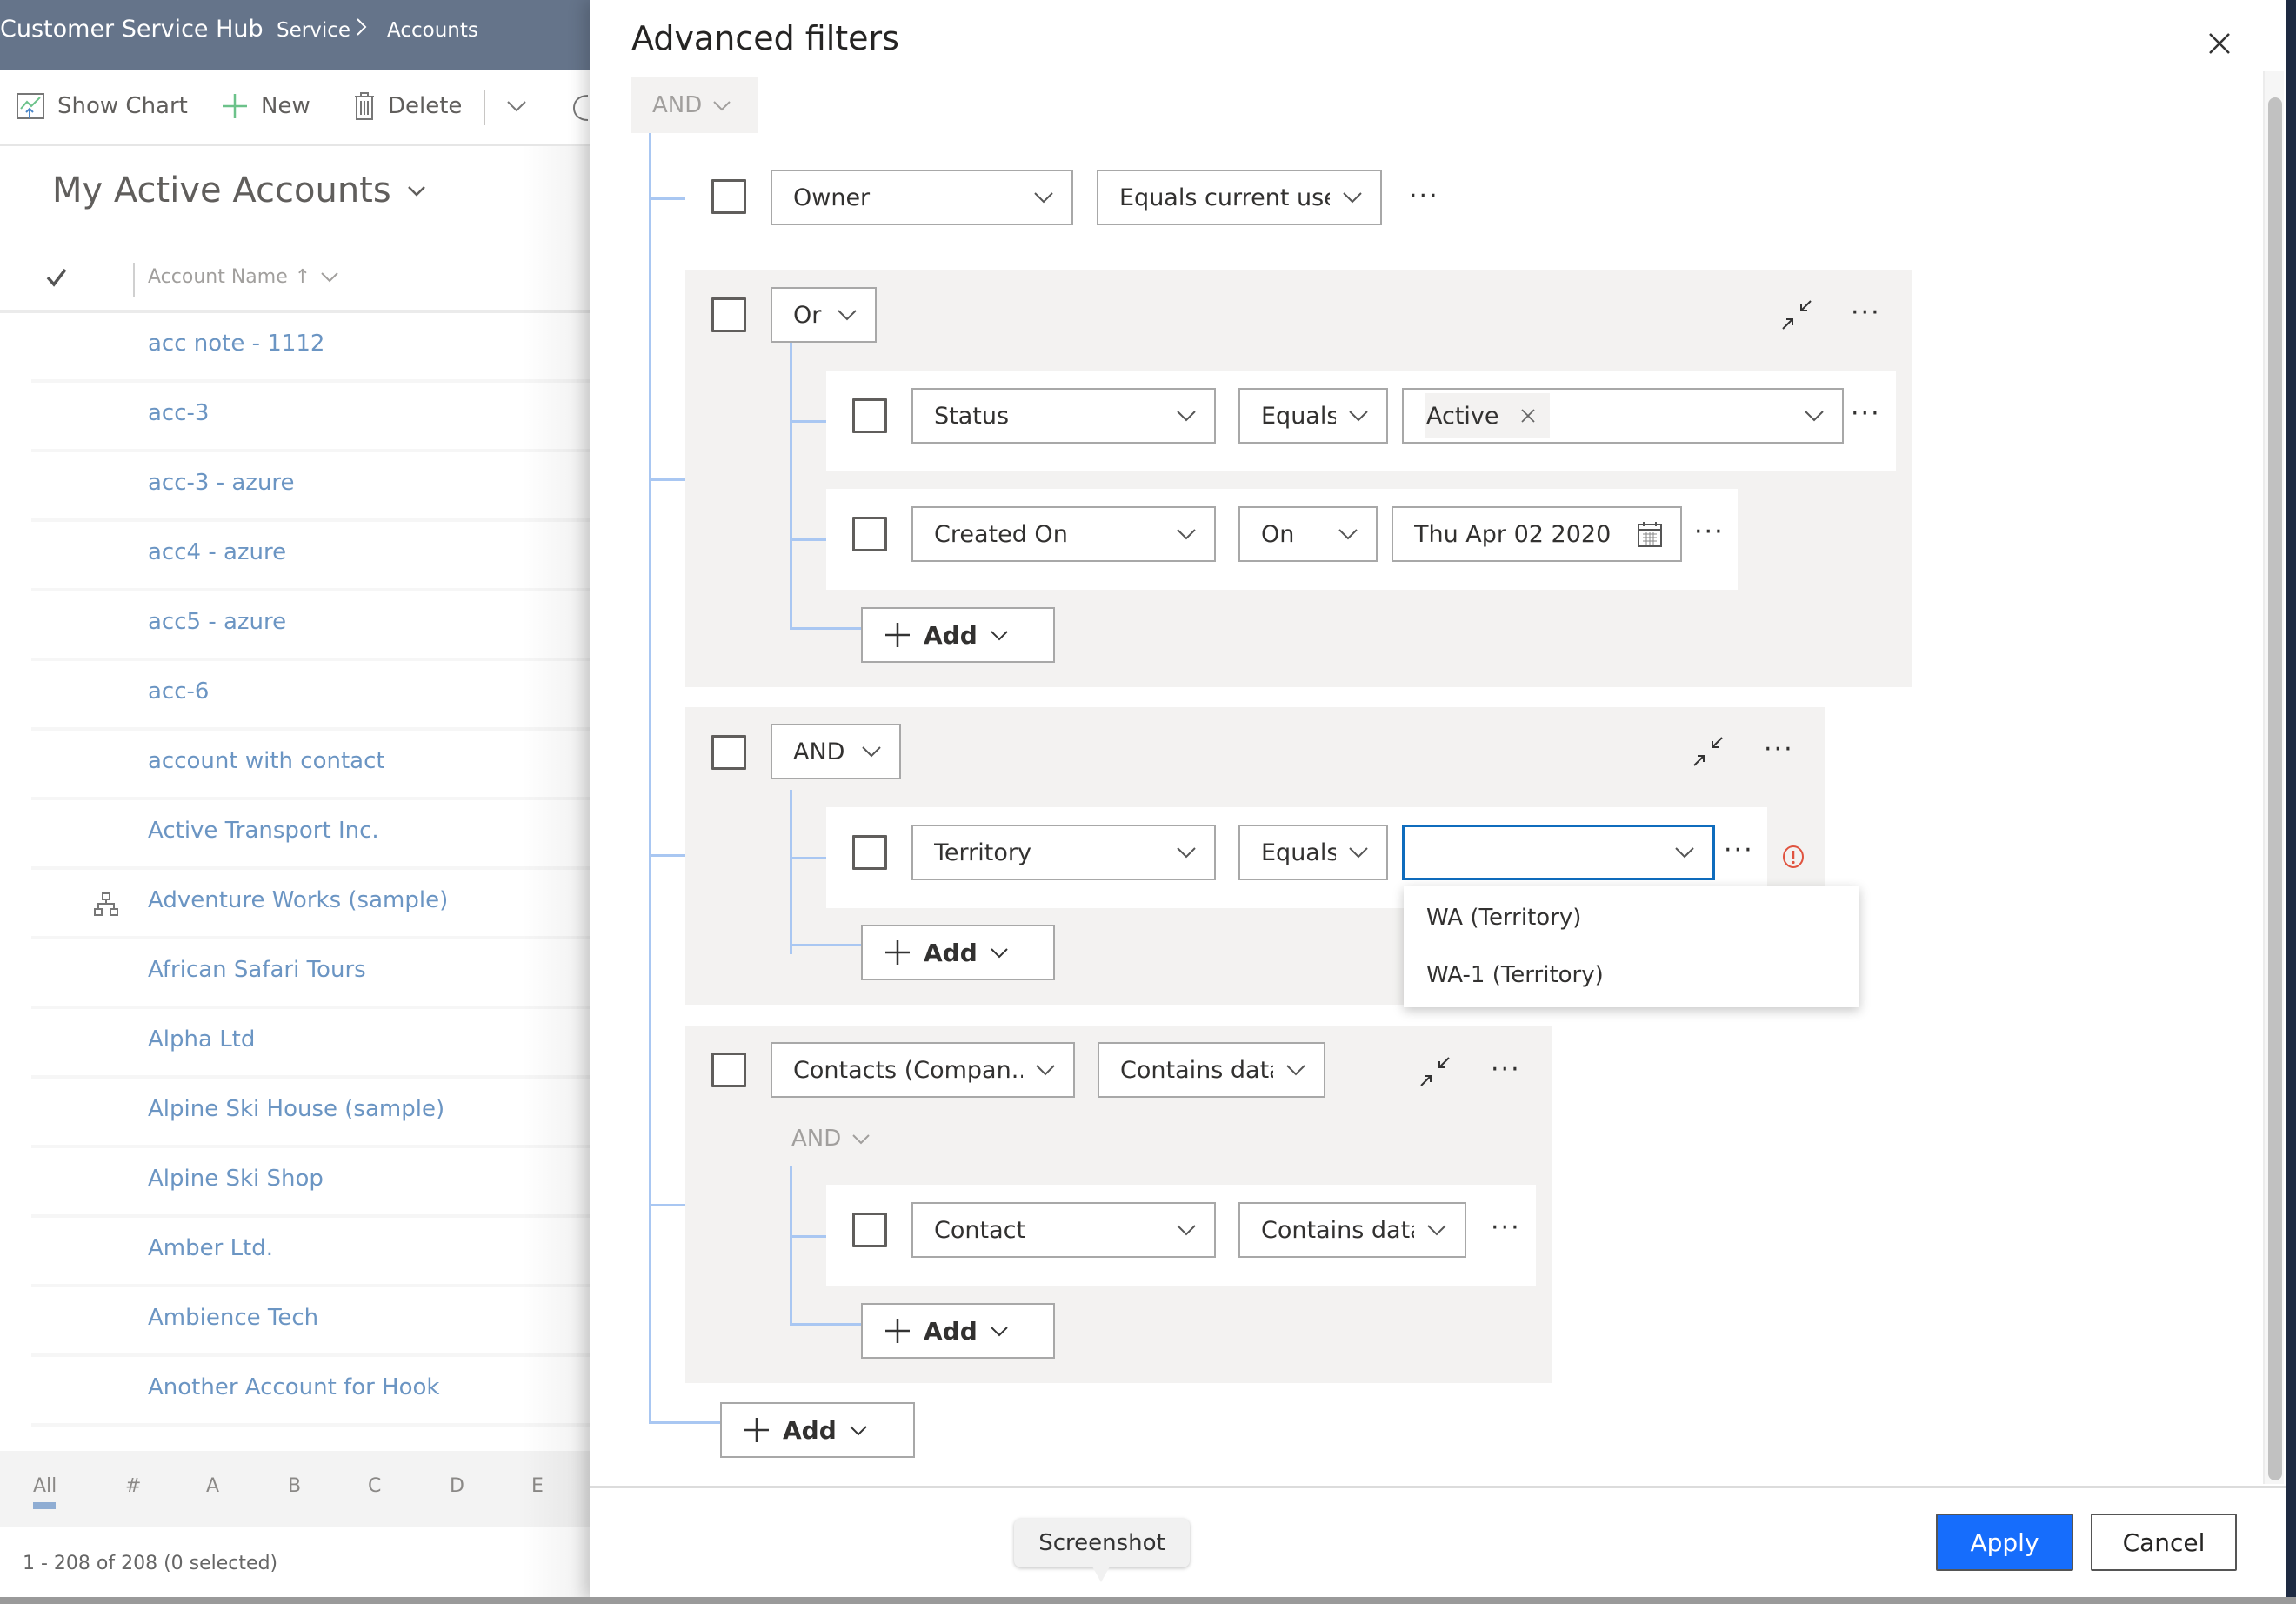 This screenshot has width=2296, height=1604. I want to click on status-row-checkbox, so click(870, 415).